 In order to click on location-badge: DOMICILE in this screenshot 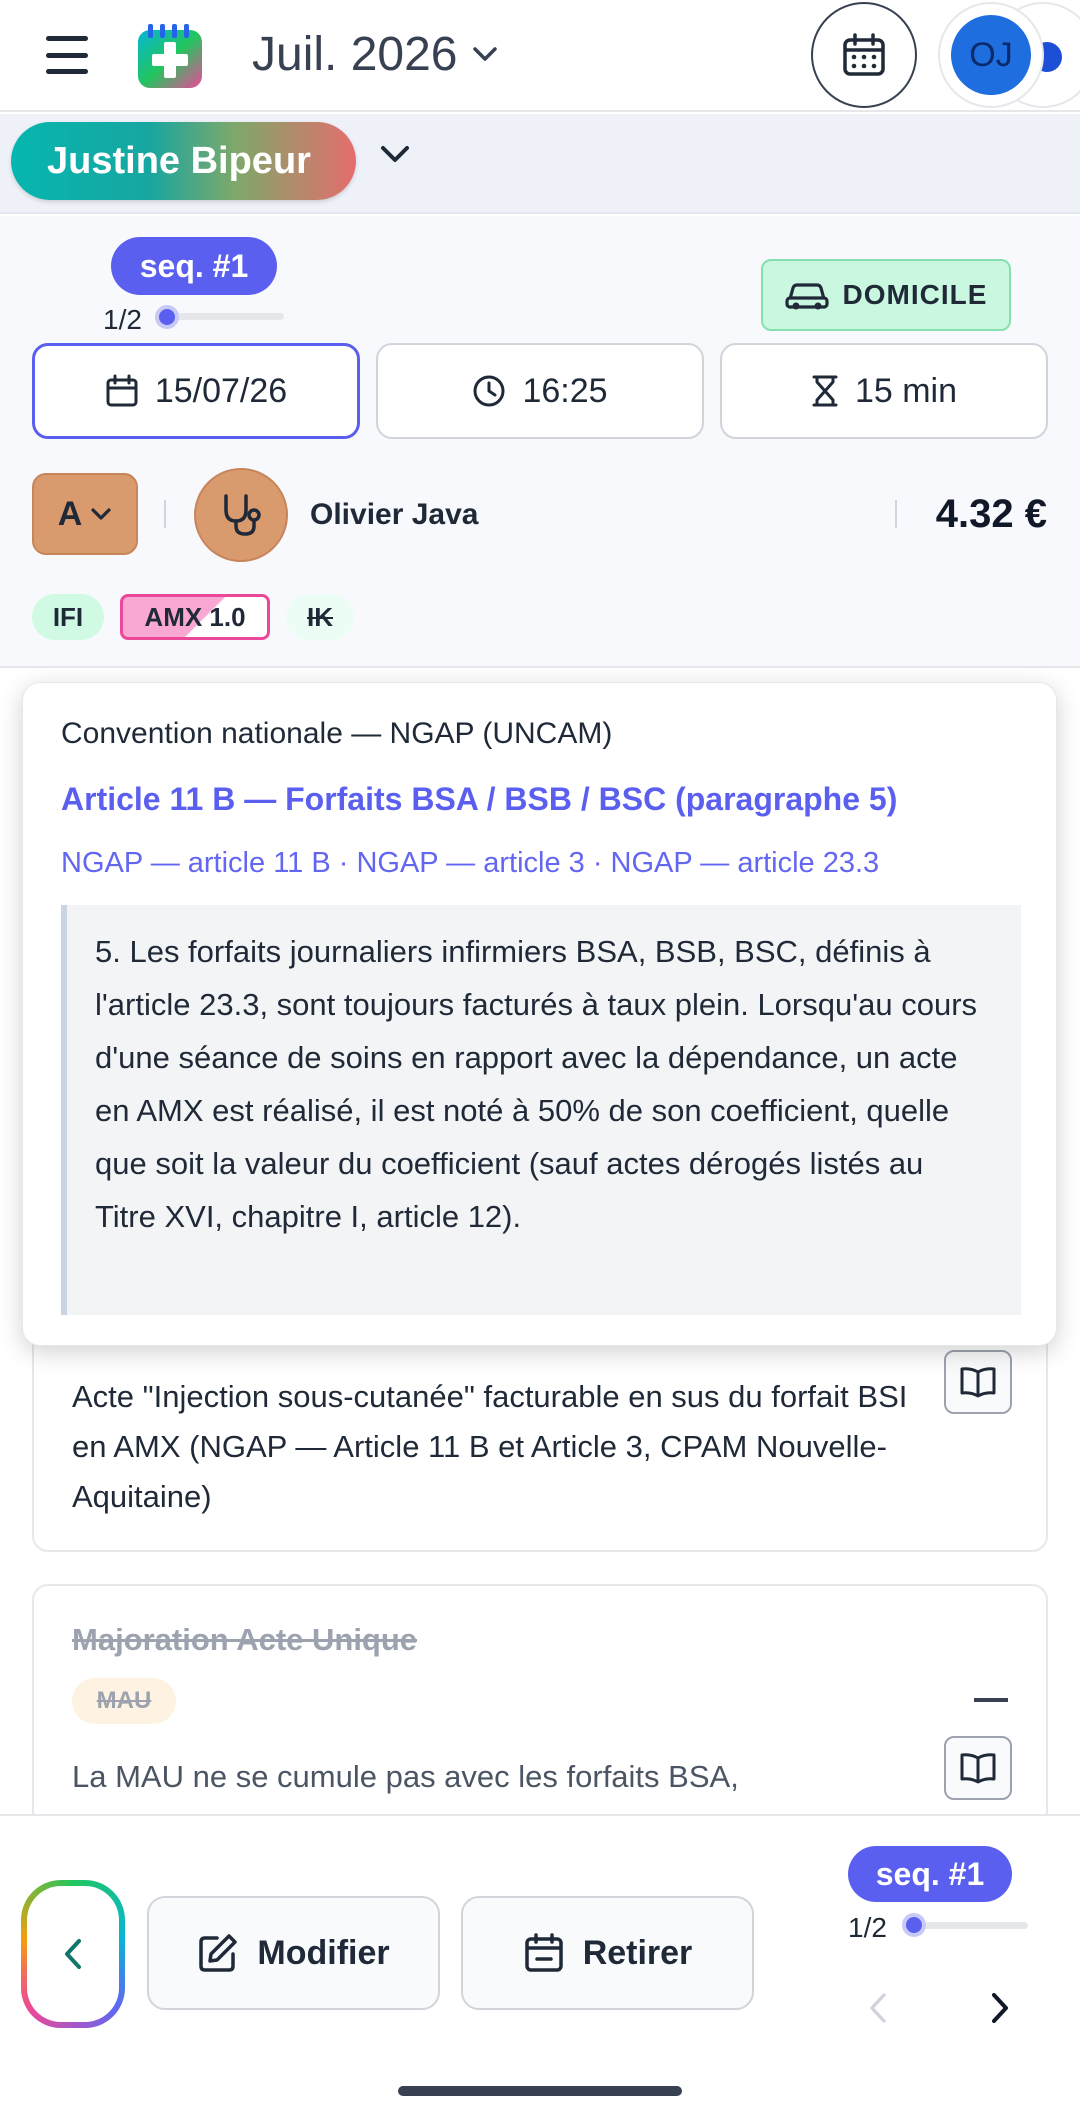, I will do `click(886, 295)`.